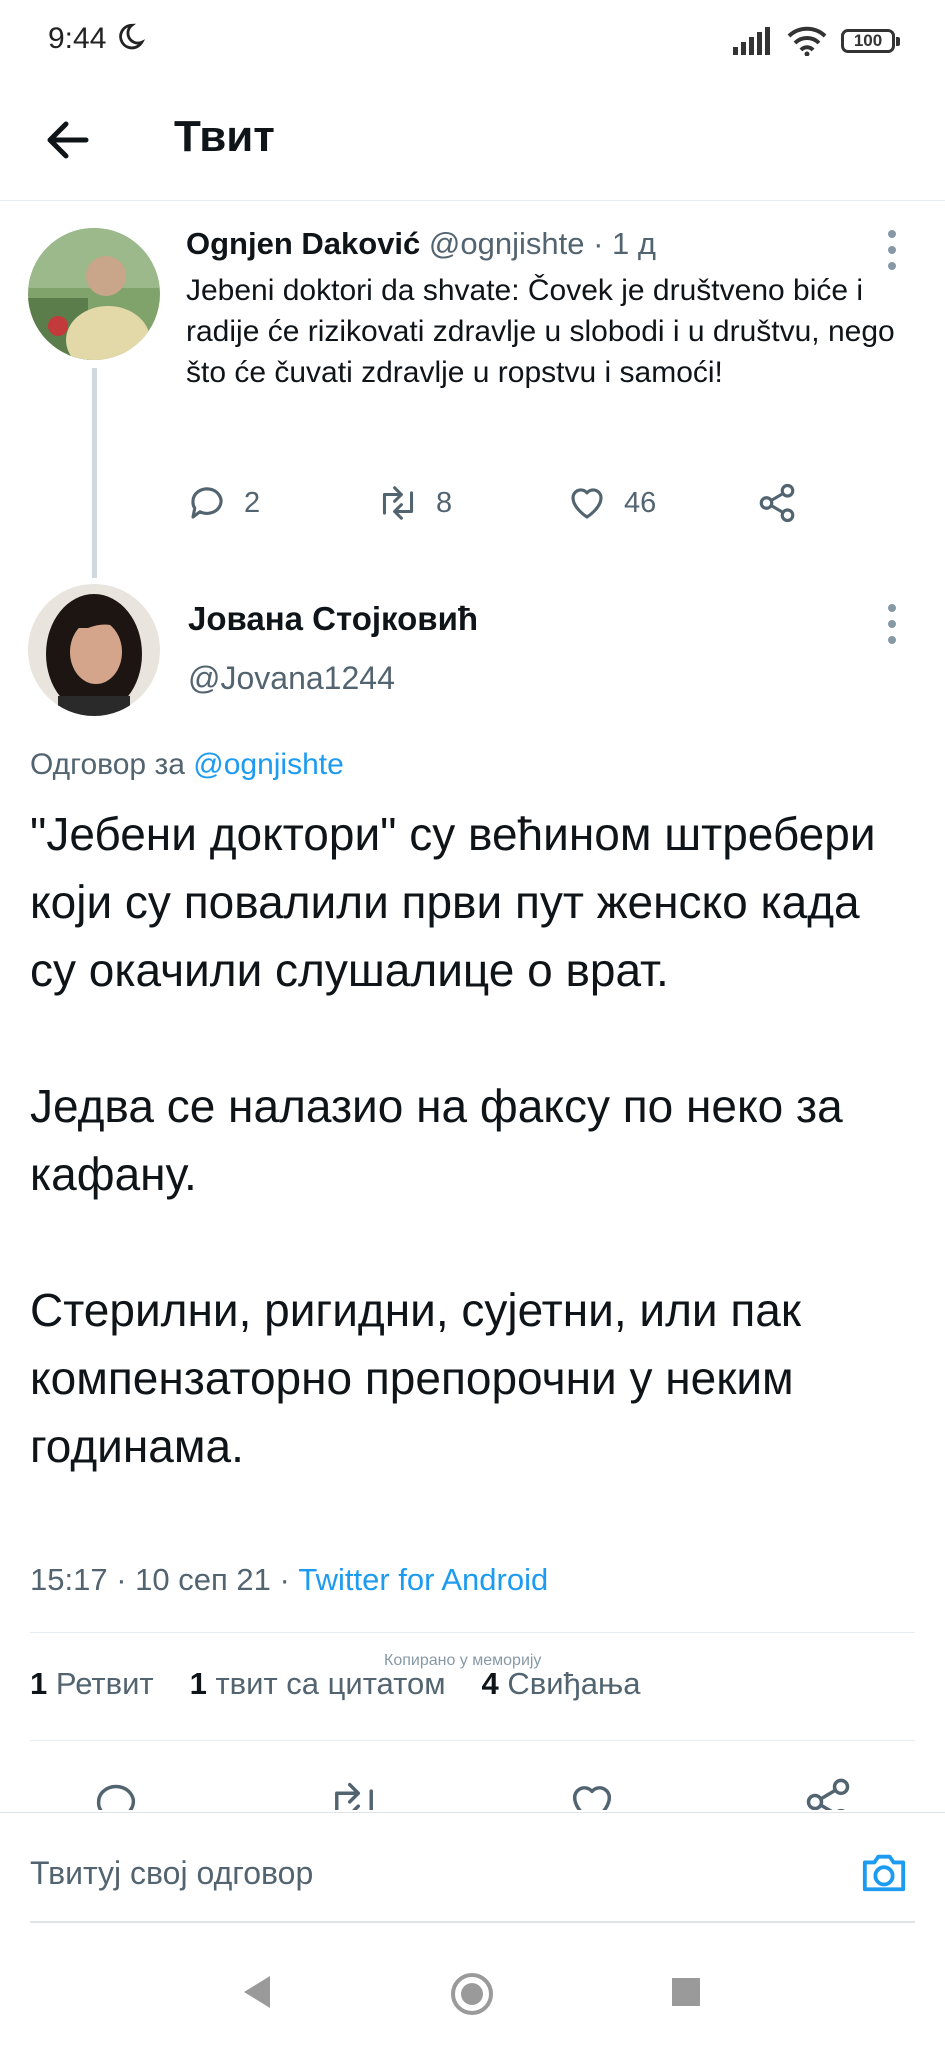 Image resolution: width=945 pixels, height=2048 pixels. I want to click on status-bar: 9:44 100, so click(472, 42).